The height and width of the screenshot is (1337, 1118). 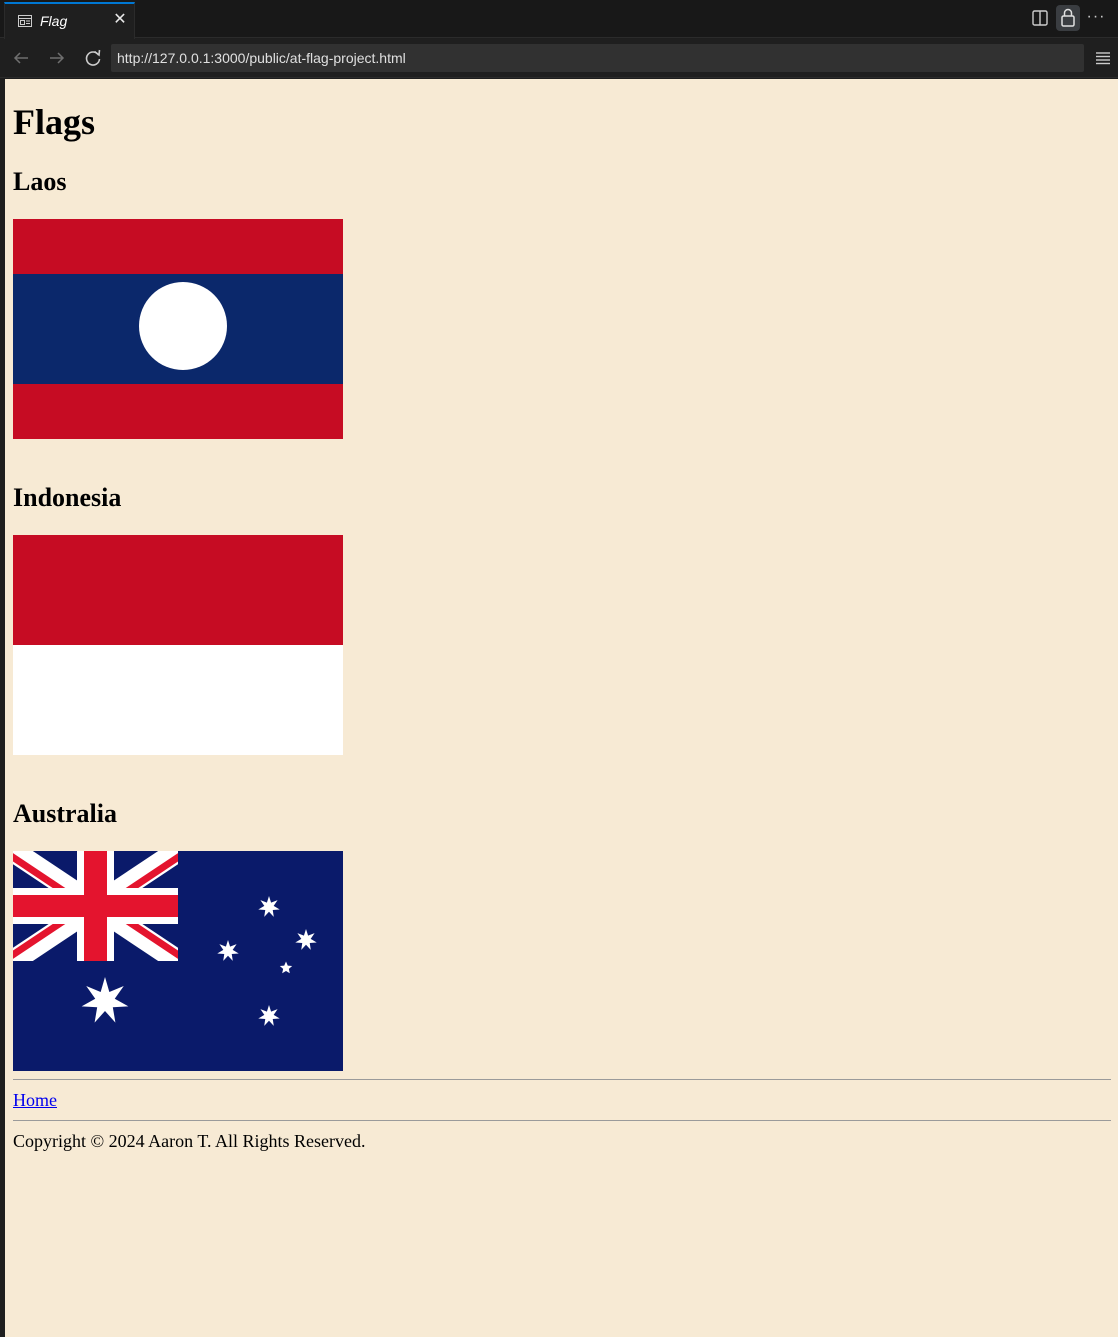 What do you see at coordinates (67, 497) in the screenshot?
I see `country-heading-indonesia: Indonesia` at bounding box center [67, 497].